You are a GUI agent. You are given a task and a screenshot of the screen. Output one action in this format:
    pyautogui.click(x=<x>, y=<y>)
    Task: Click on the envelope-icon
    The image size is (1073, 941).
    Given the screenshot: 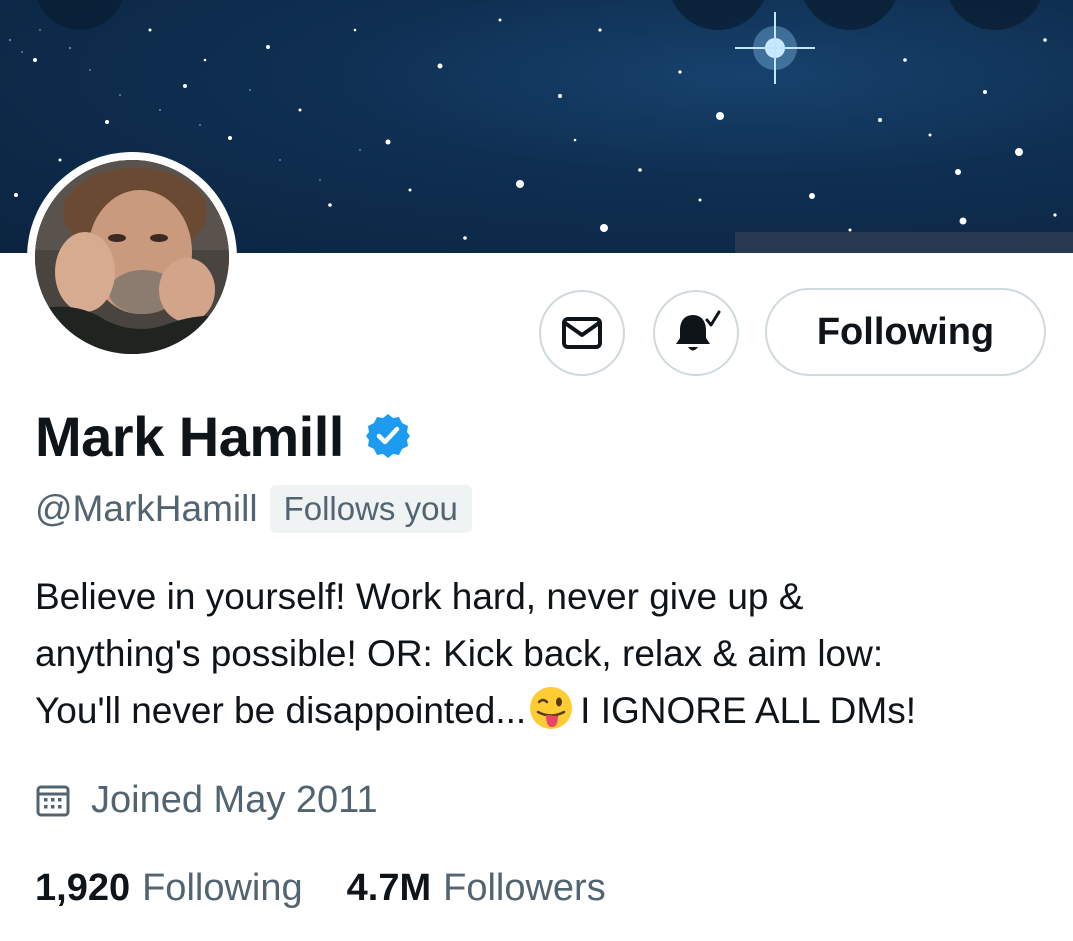 What is the action you would take?
    pyautogui.click(x=582, y=333)
    